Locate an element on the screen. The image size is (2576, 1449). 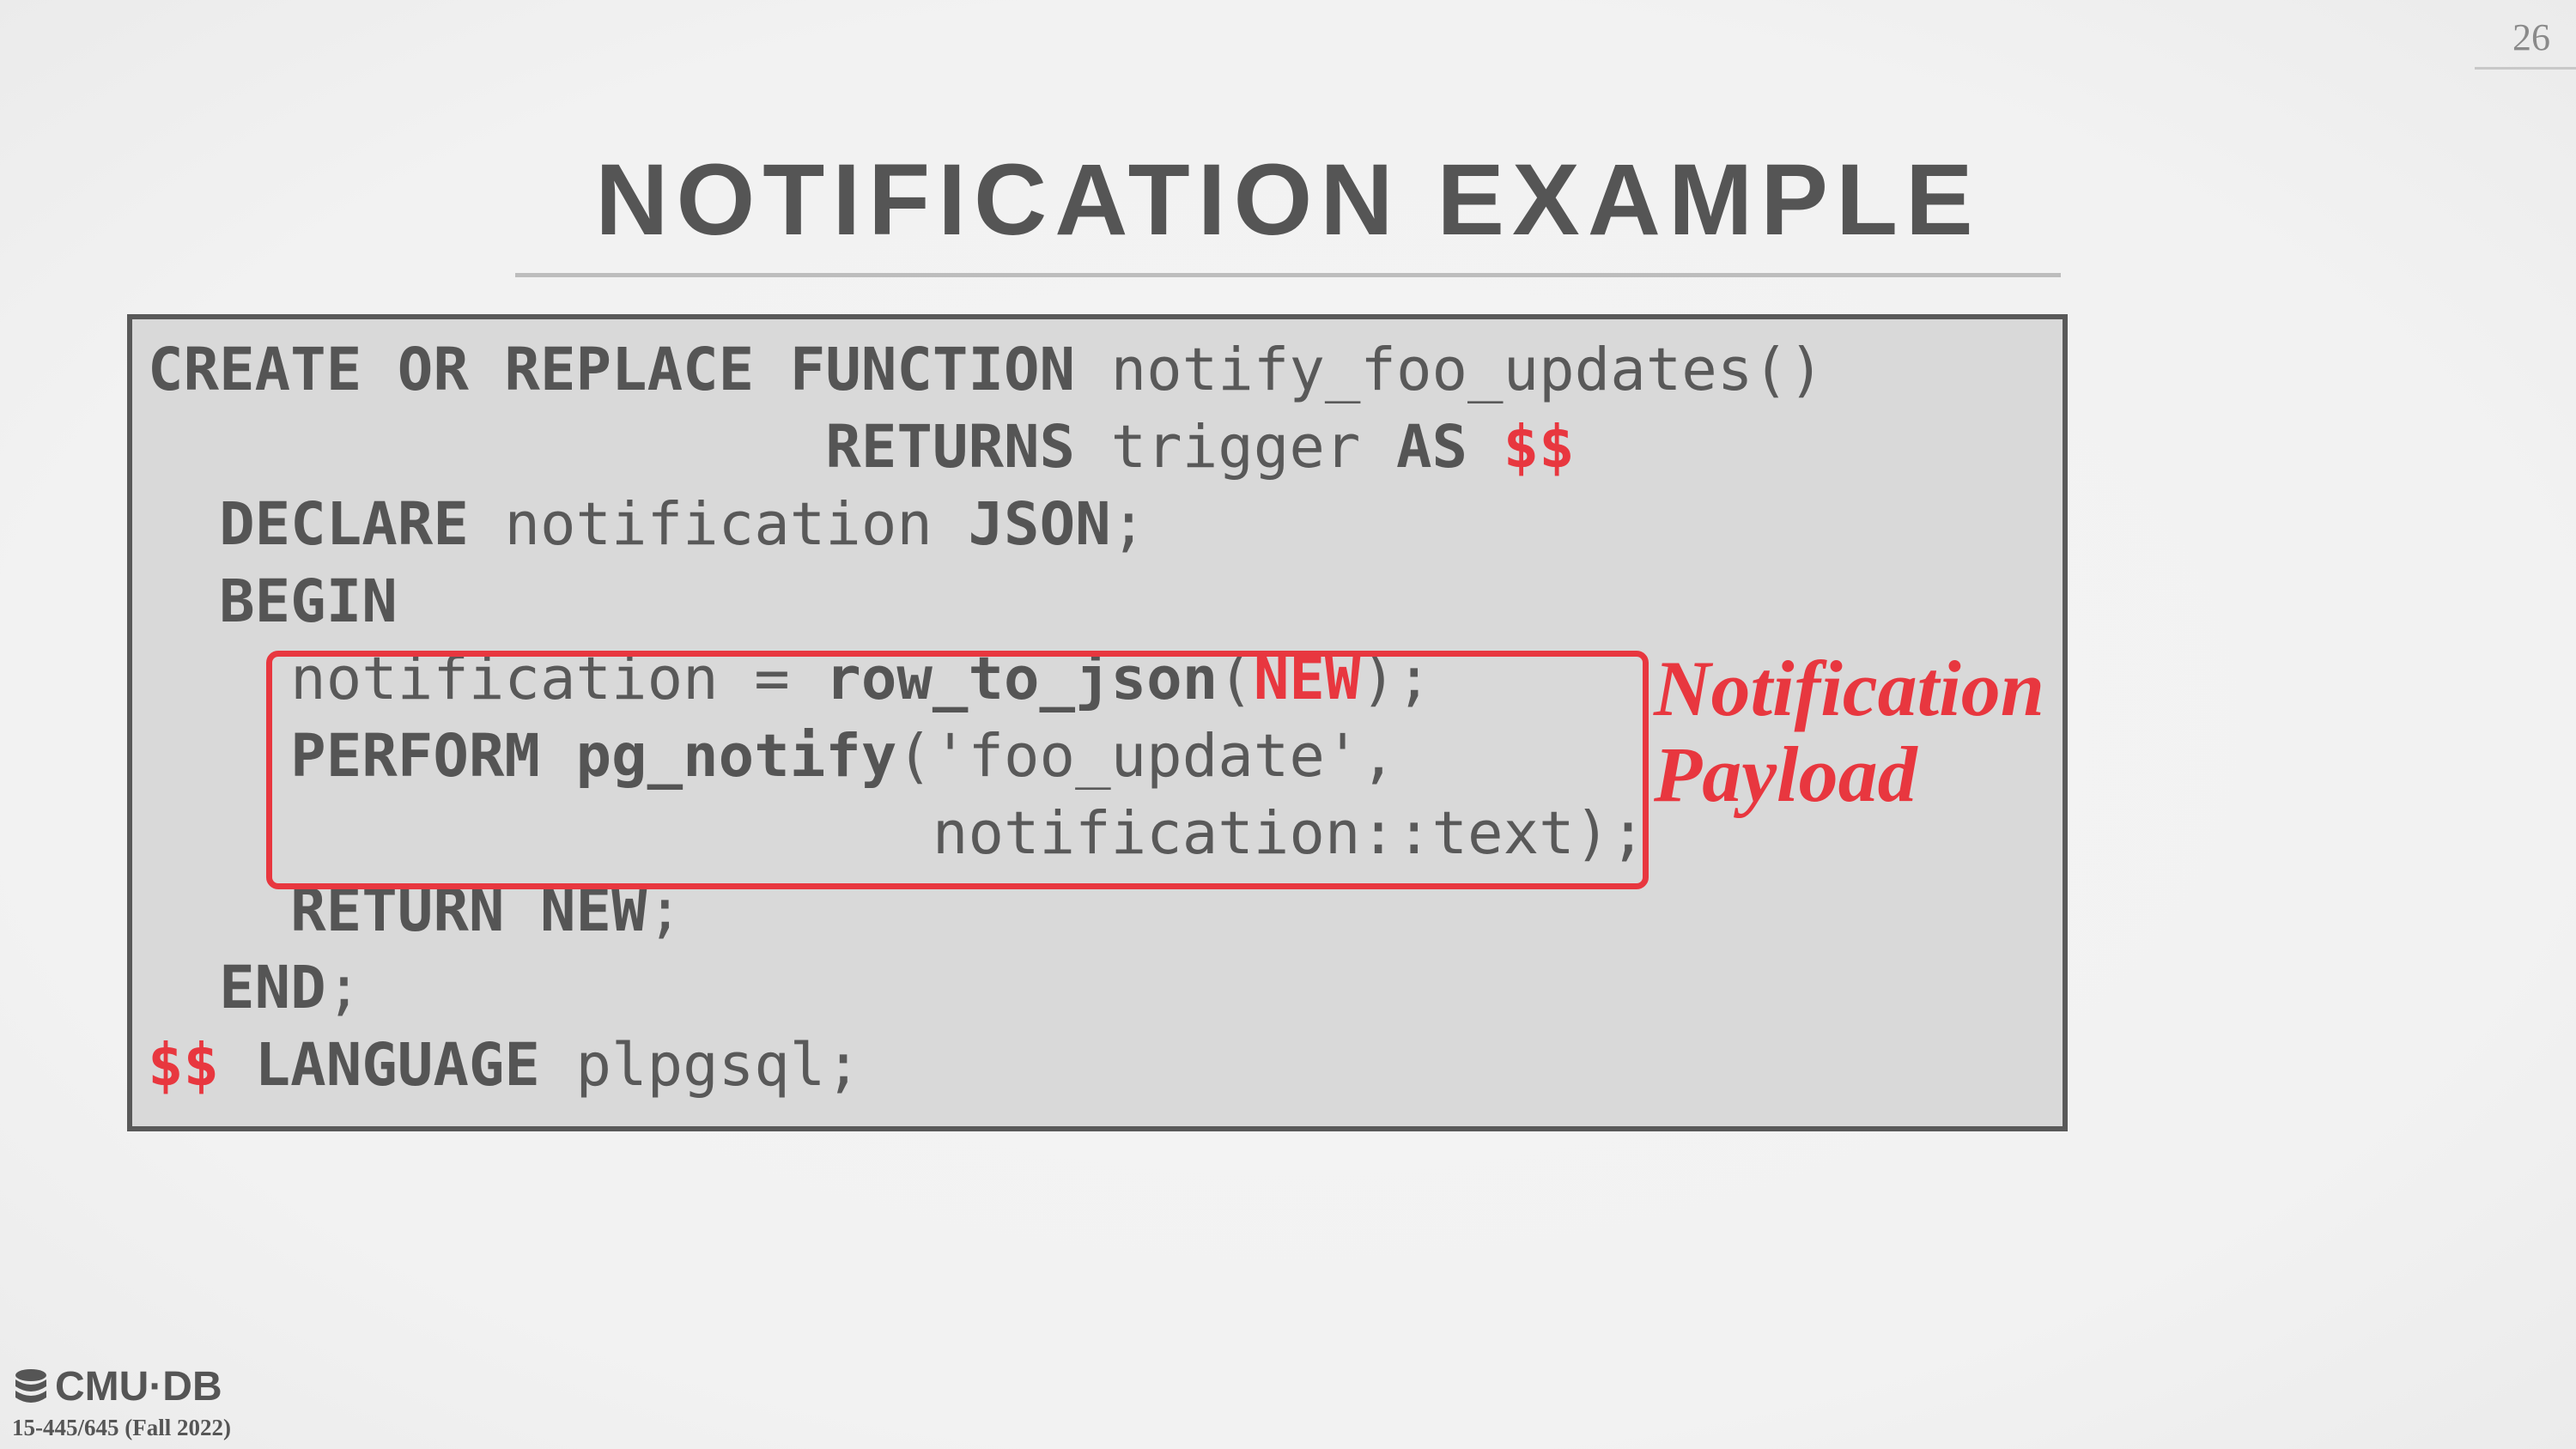
code-line-4: BEGIN is located at coordinates (308, 601).